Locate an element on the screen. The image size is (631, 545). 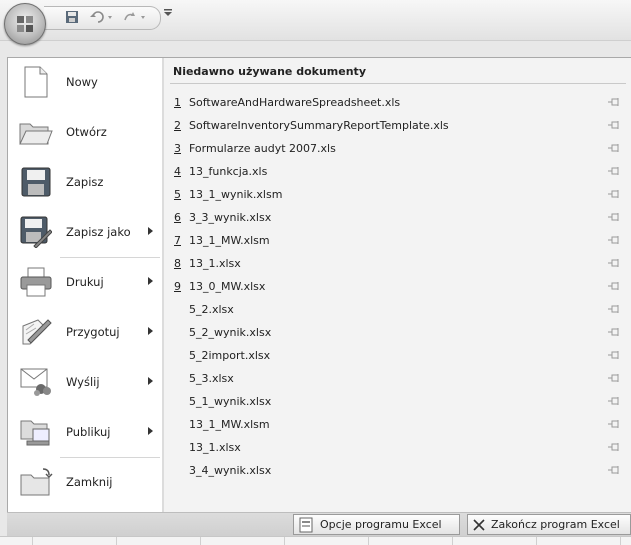
recent-documents-title: Niedawno używane dokumenty is located at coordinates (269, 71).